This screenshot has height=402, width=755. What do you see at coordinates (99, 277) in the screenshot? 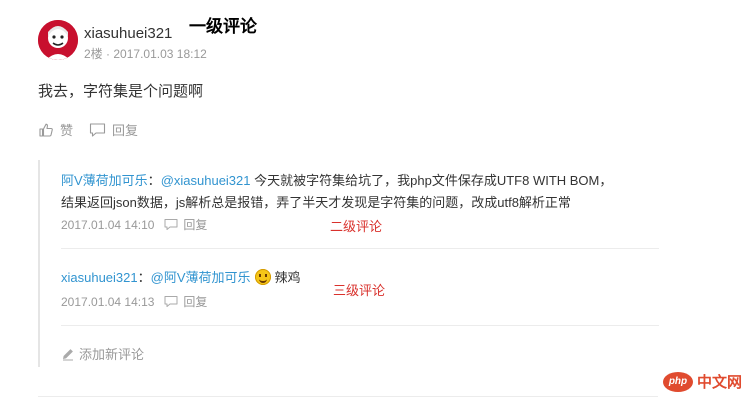
I see `reply-2-author: xiasuhuei321` at bounding box center [99, 277].